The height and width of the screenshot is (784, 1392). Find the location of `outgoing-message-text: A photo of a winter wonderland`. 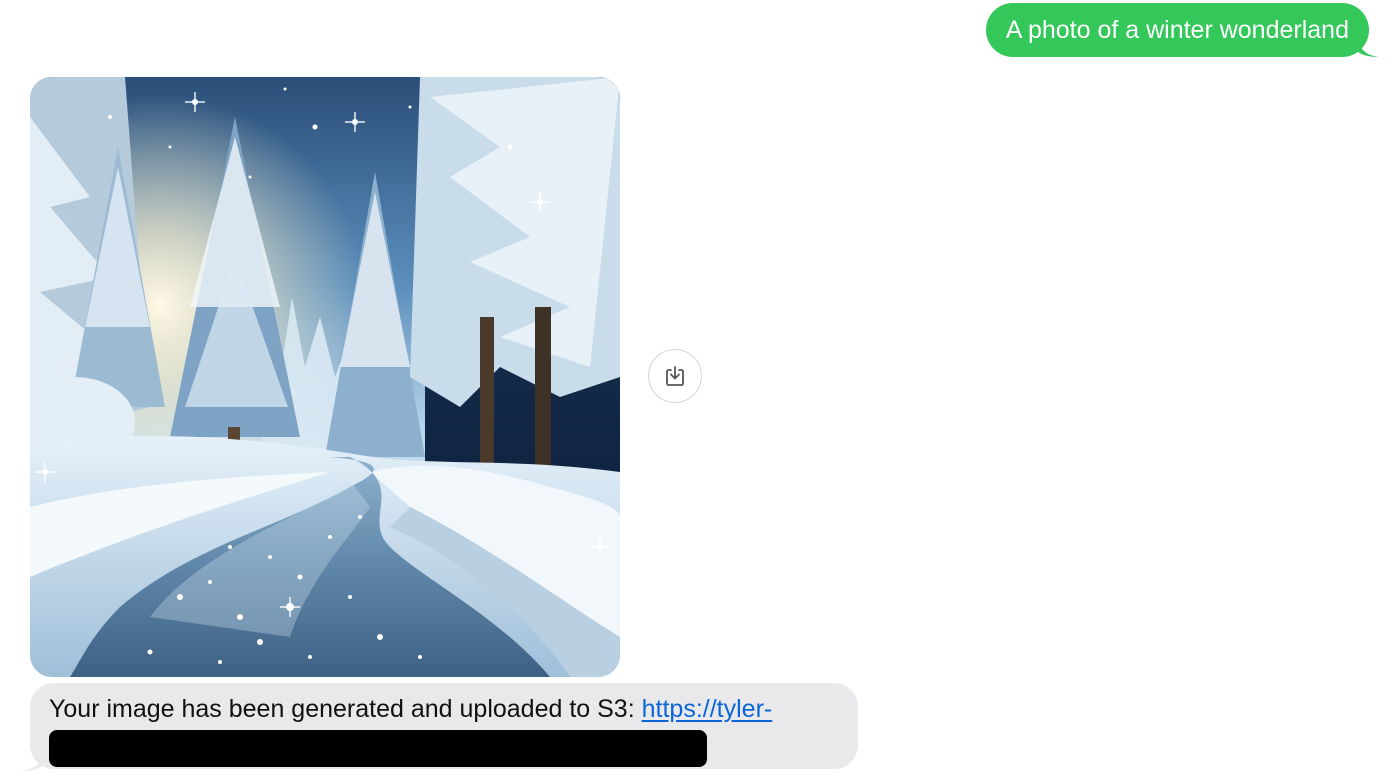

outgoing-message-text: A photo of a winter wonderland is located at coordinates (1177, 30).